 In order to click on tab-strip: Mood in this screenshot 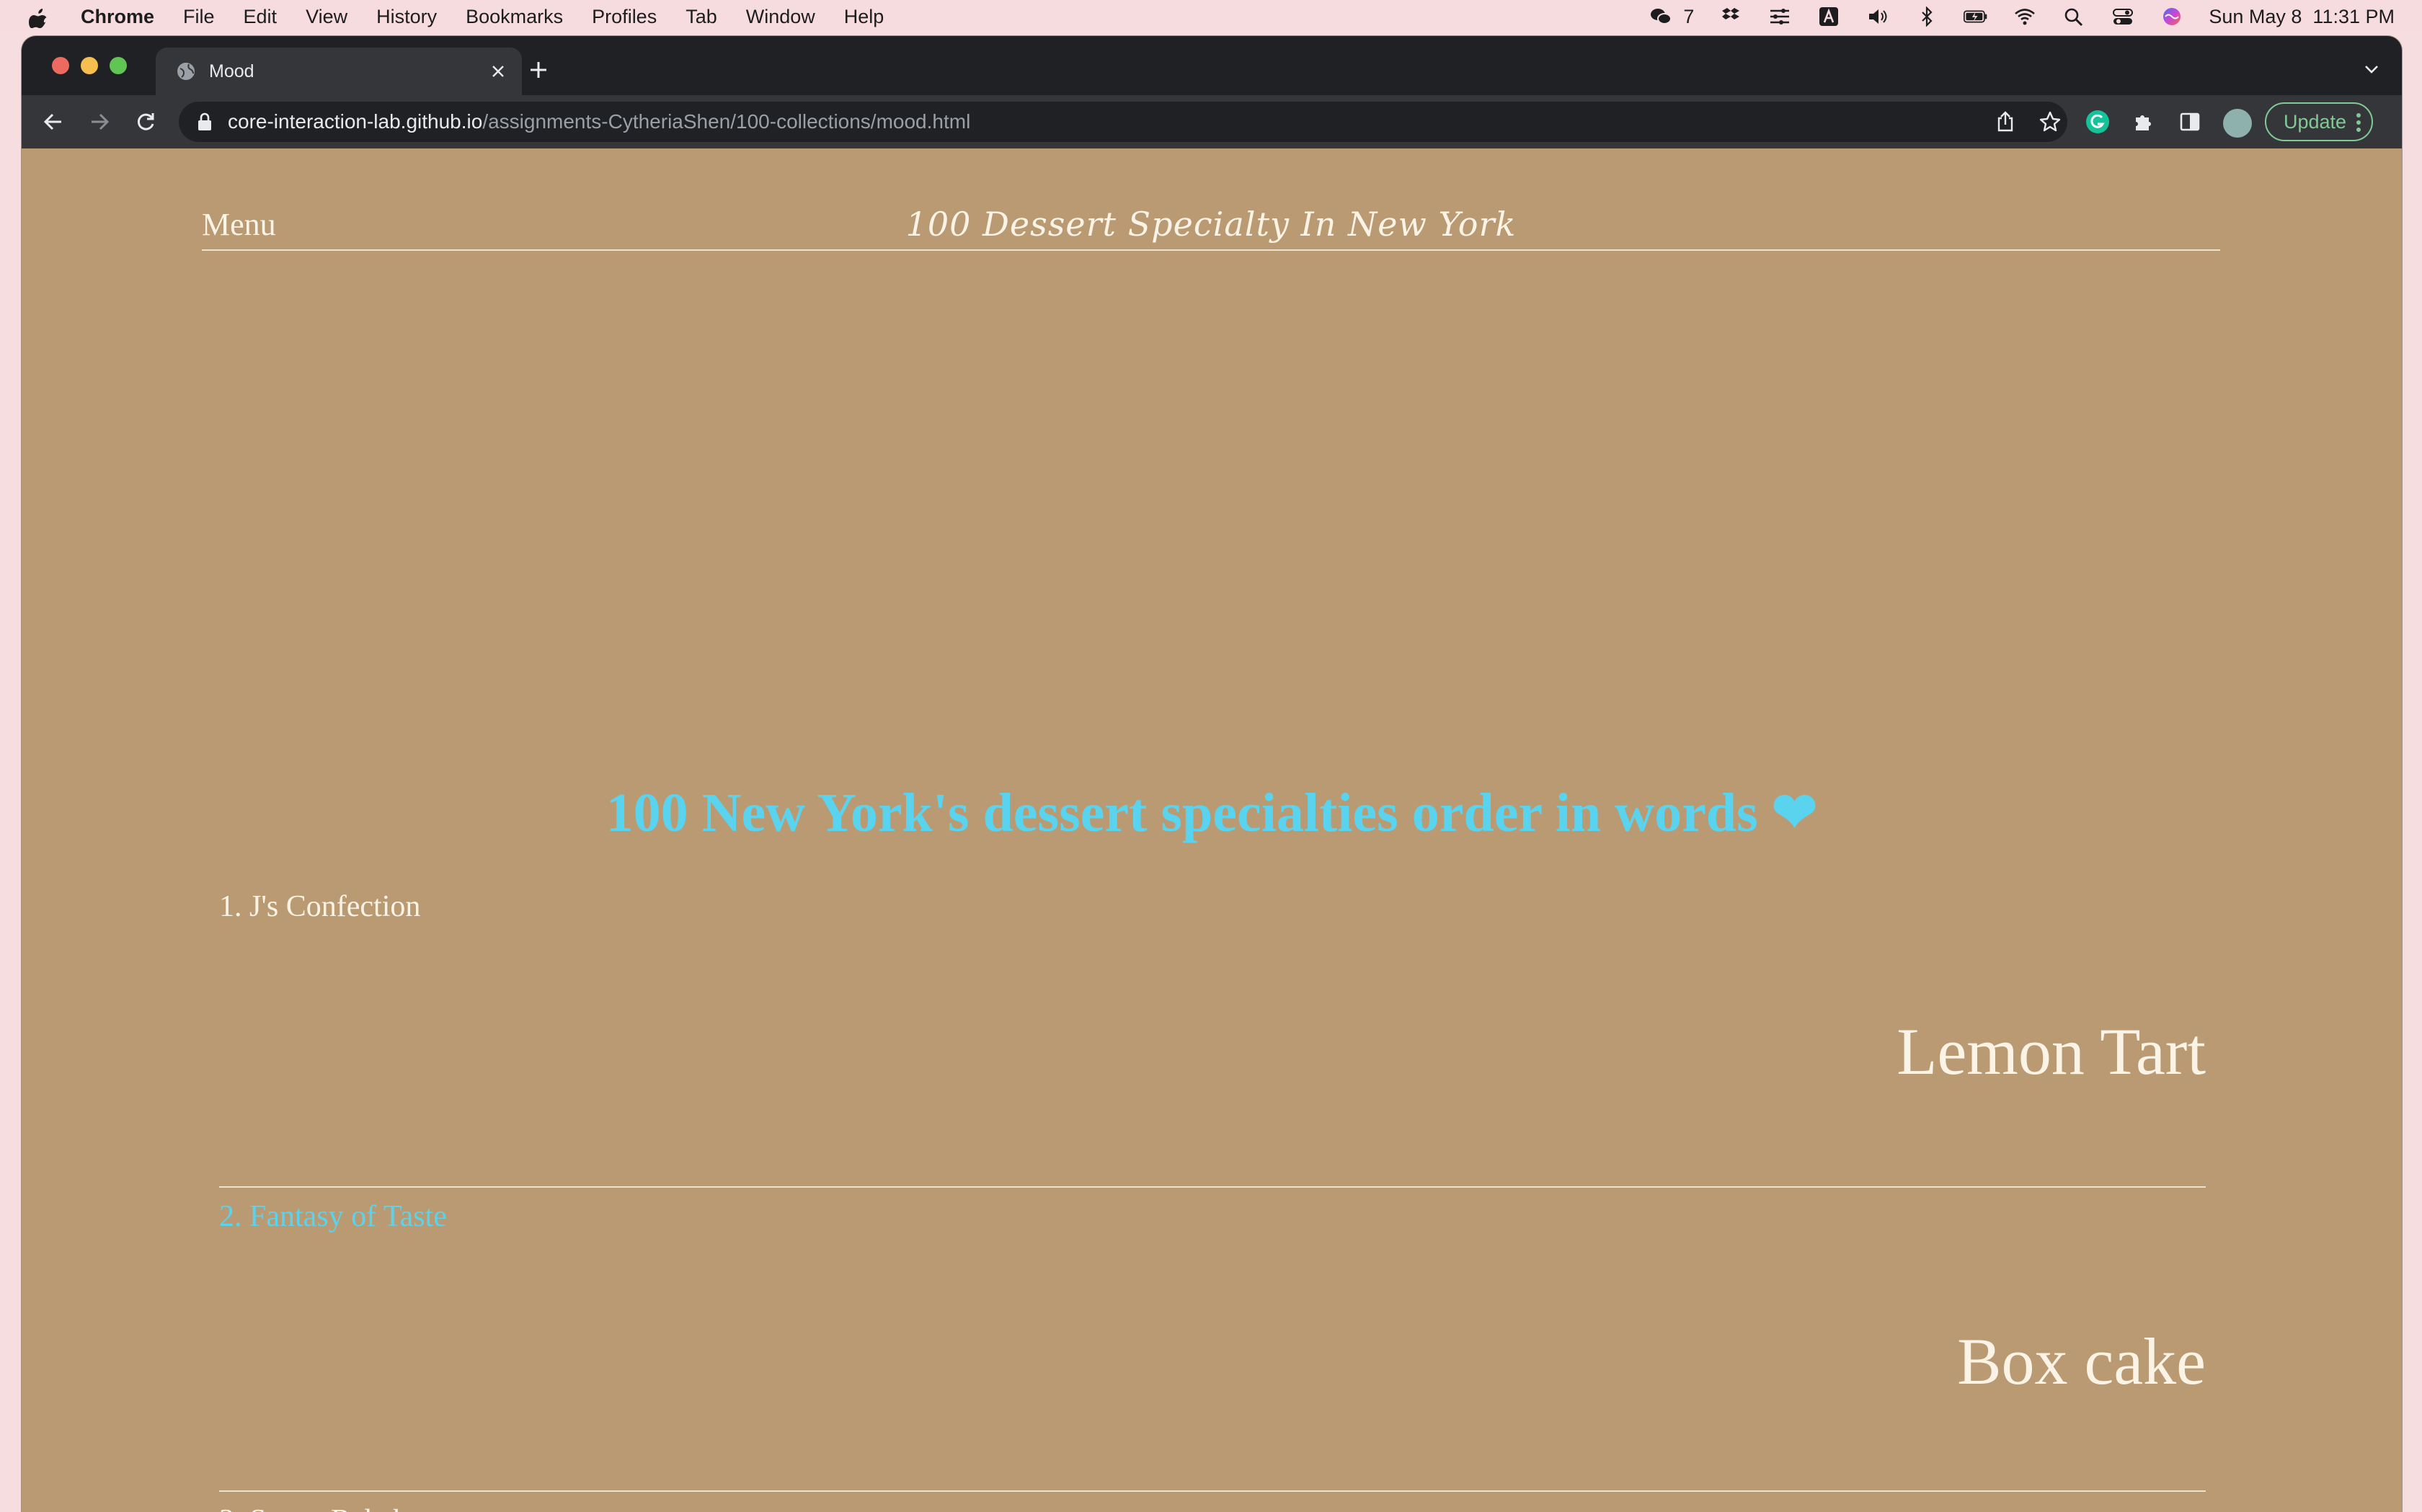, I will do `click(1212, 65)`.